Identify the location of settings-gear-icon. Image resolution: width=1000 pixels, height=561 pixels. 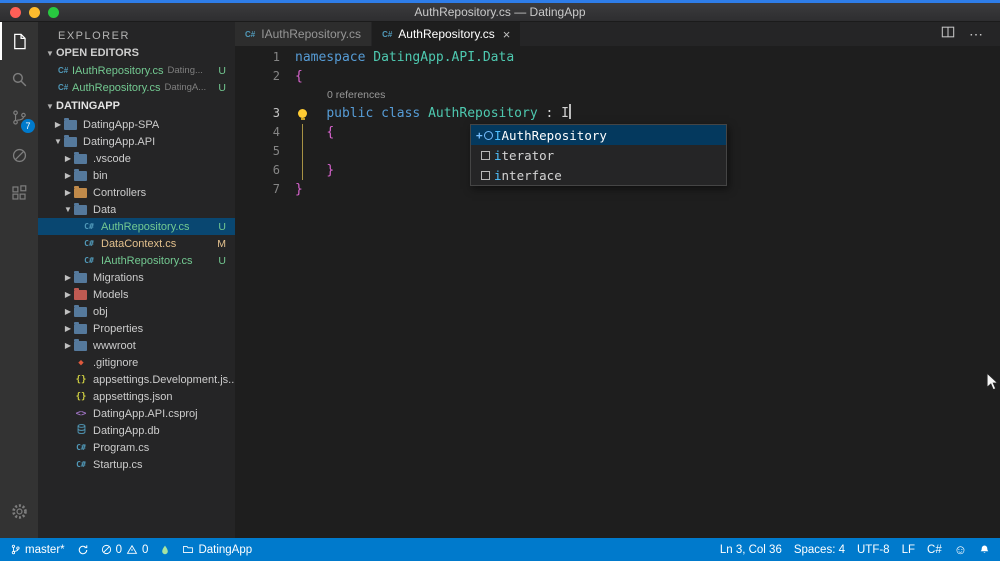
(19, 511).